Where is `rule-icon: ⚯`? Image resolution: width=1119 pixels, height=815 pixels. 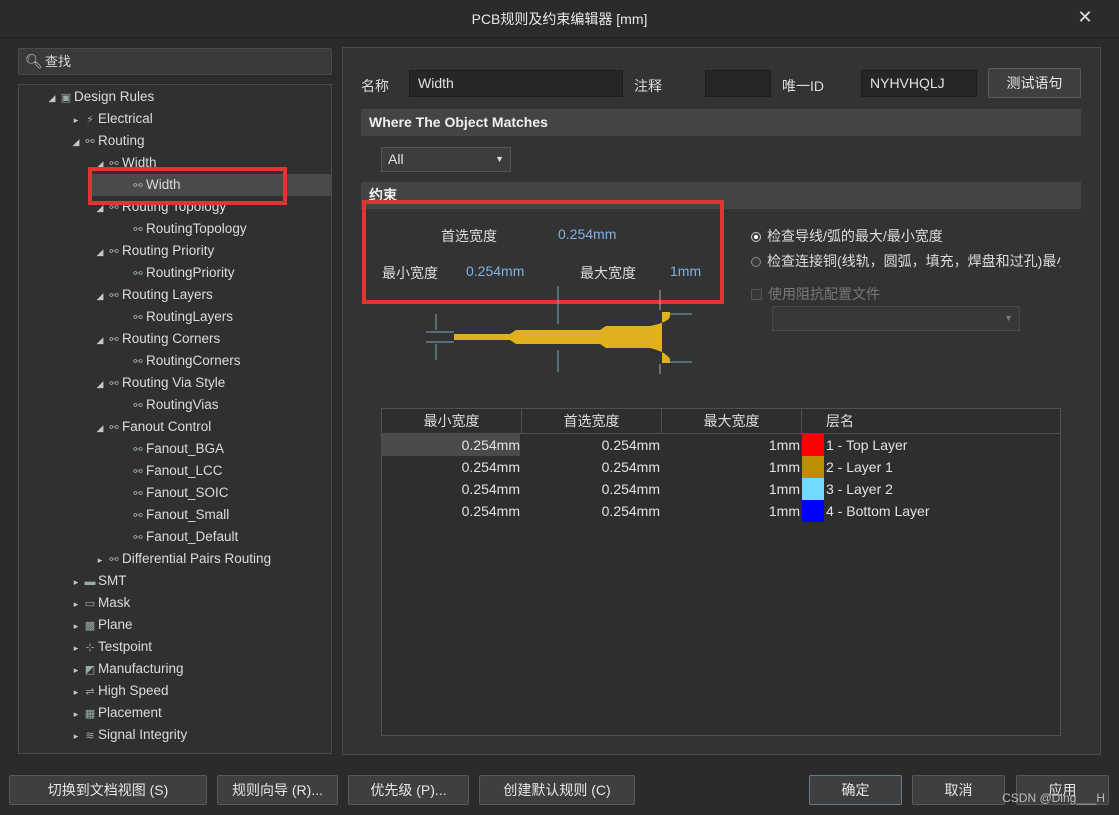 rule-icon: ⚯ is located at coordinates (138, 450).